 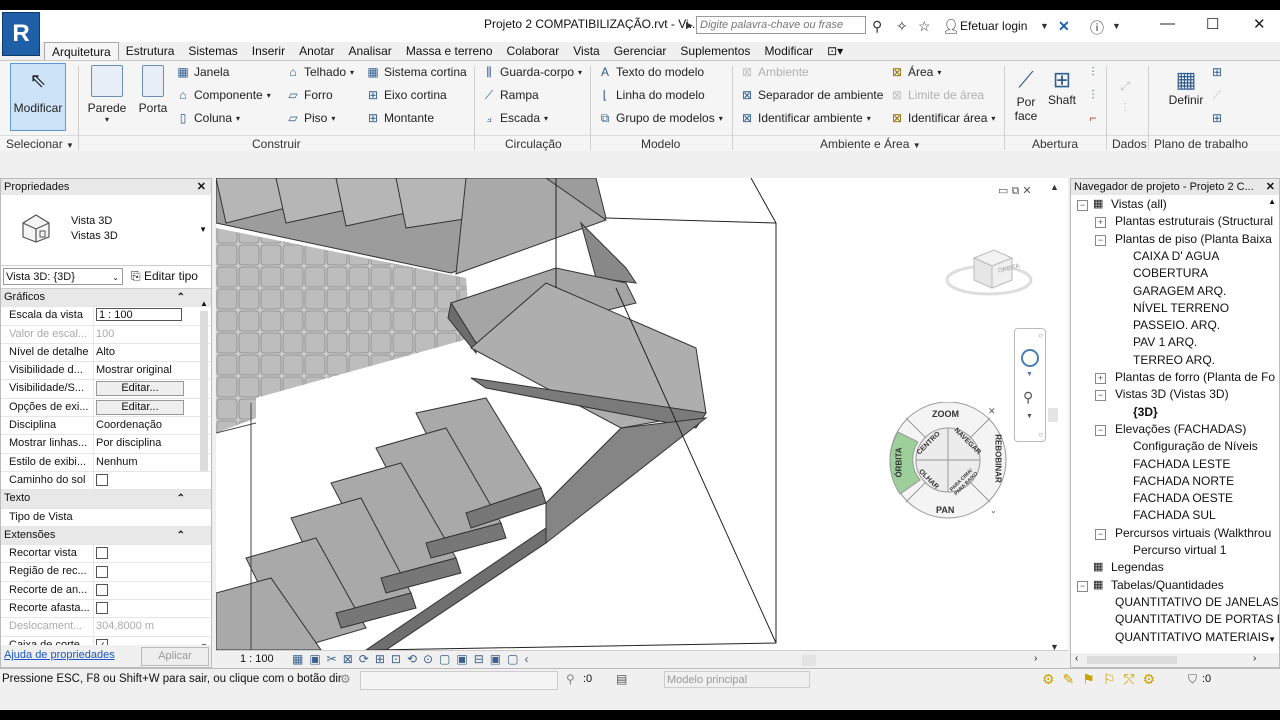 What do you see at coordinates (737, 679) in the screenshot?
I see `design-option-select: Modelo principal` at bounding box center [737, 679].